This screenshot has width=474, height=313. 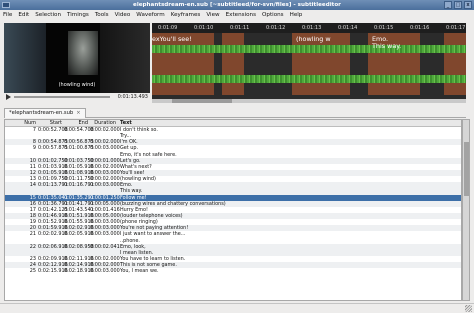 I want to click on status-bar, so click(x=237, y=308).